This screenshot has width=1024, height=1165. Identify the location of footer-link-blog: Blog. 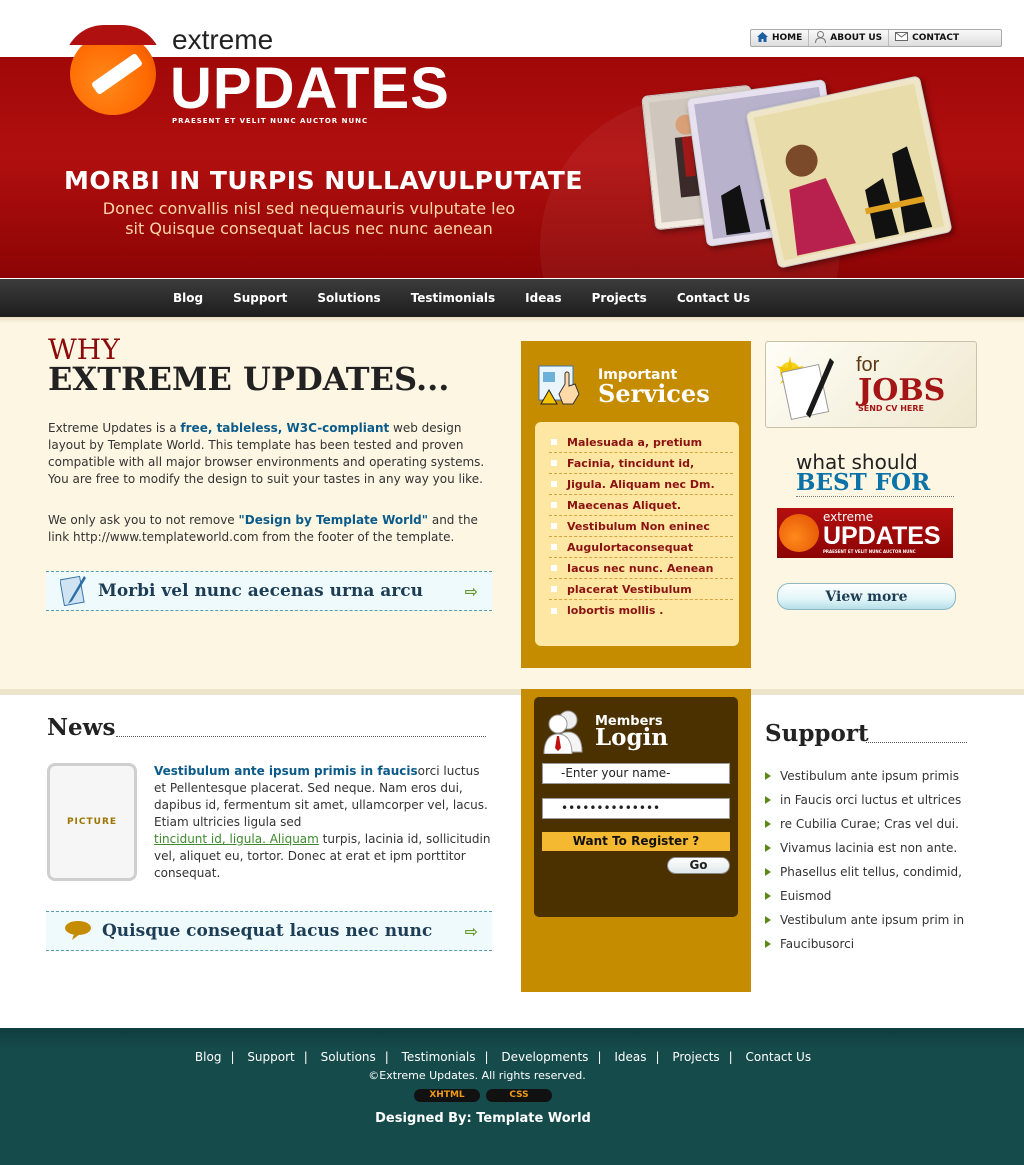
(208, 1057).